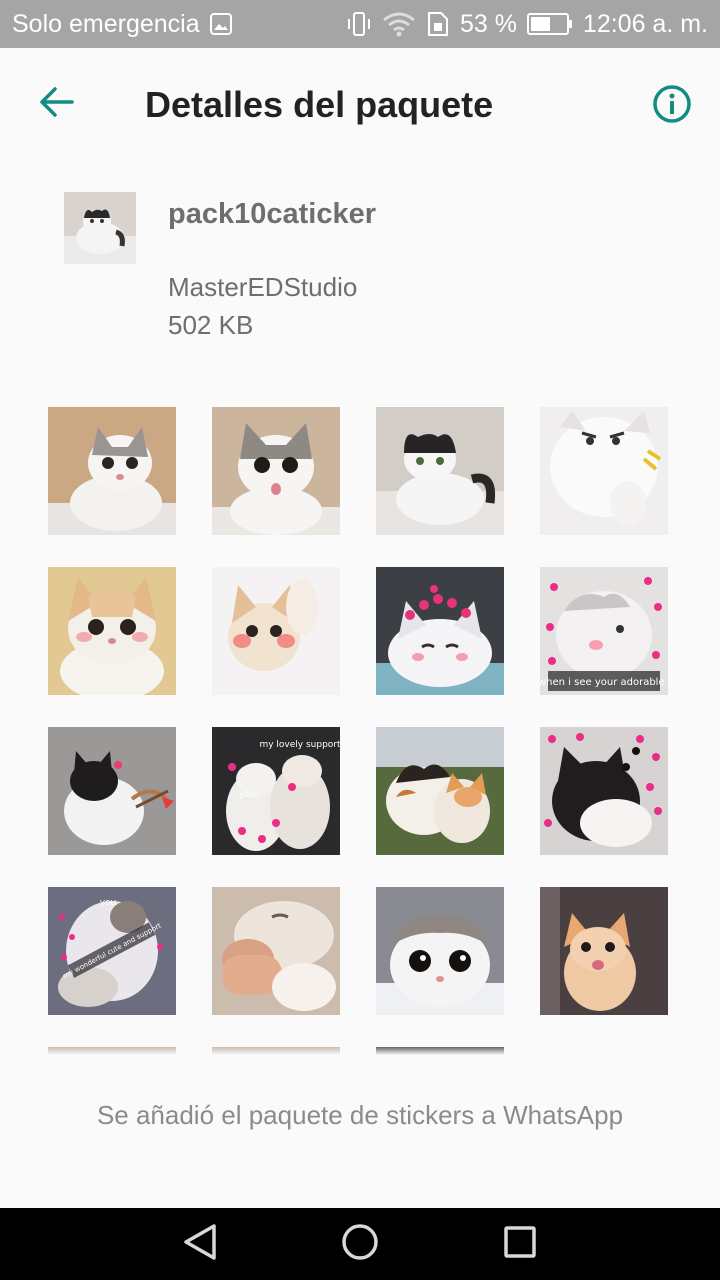  I want to click on system-nav-bar, so click(360, 1244).